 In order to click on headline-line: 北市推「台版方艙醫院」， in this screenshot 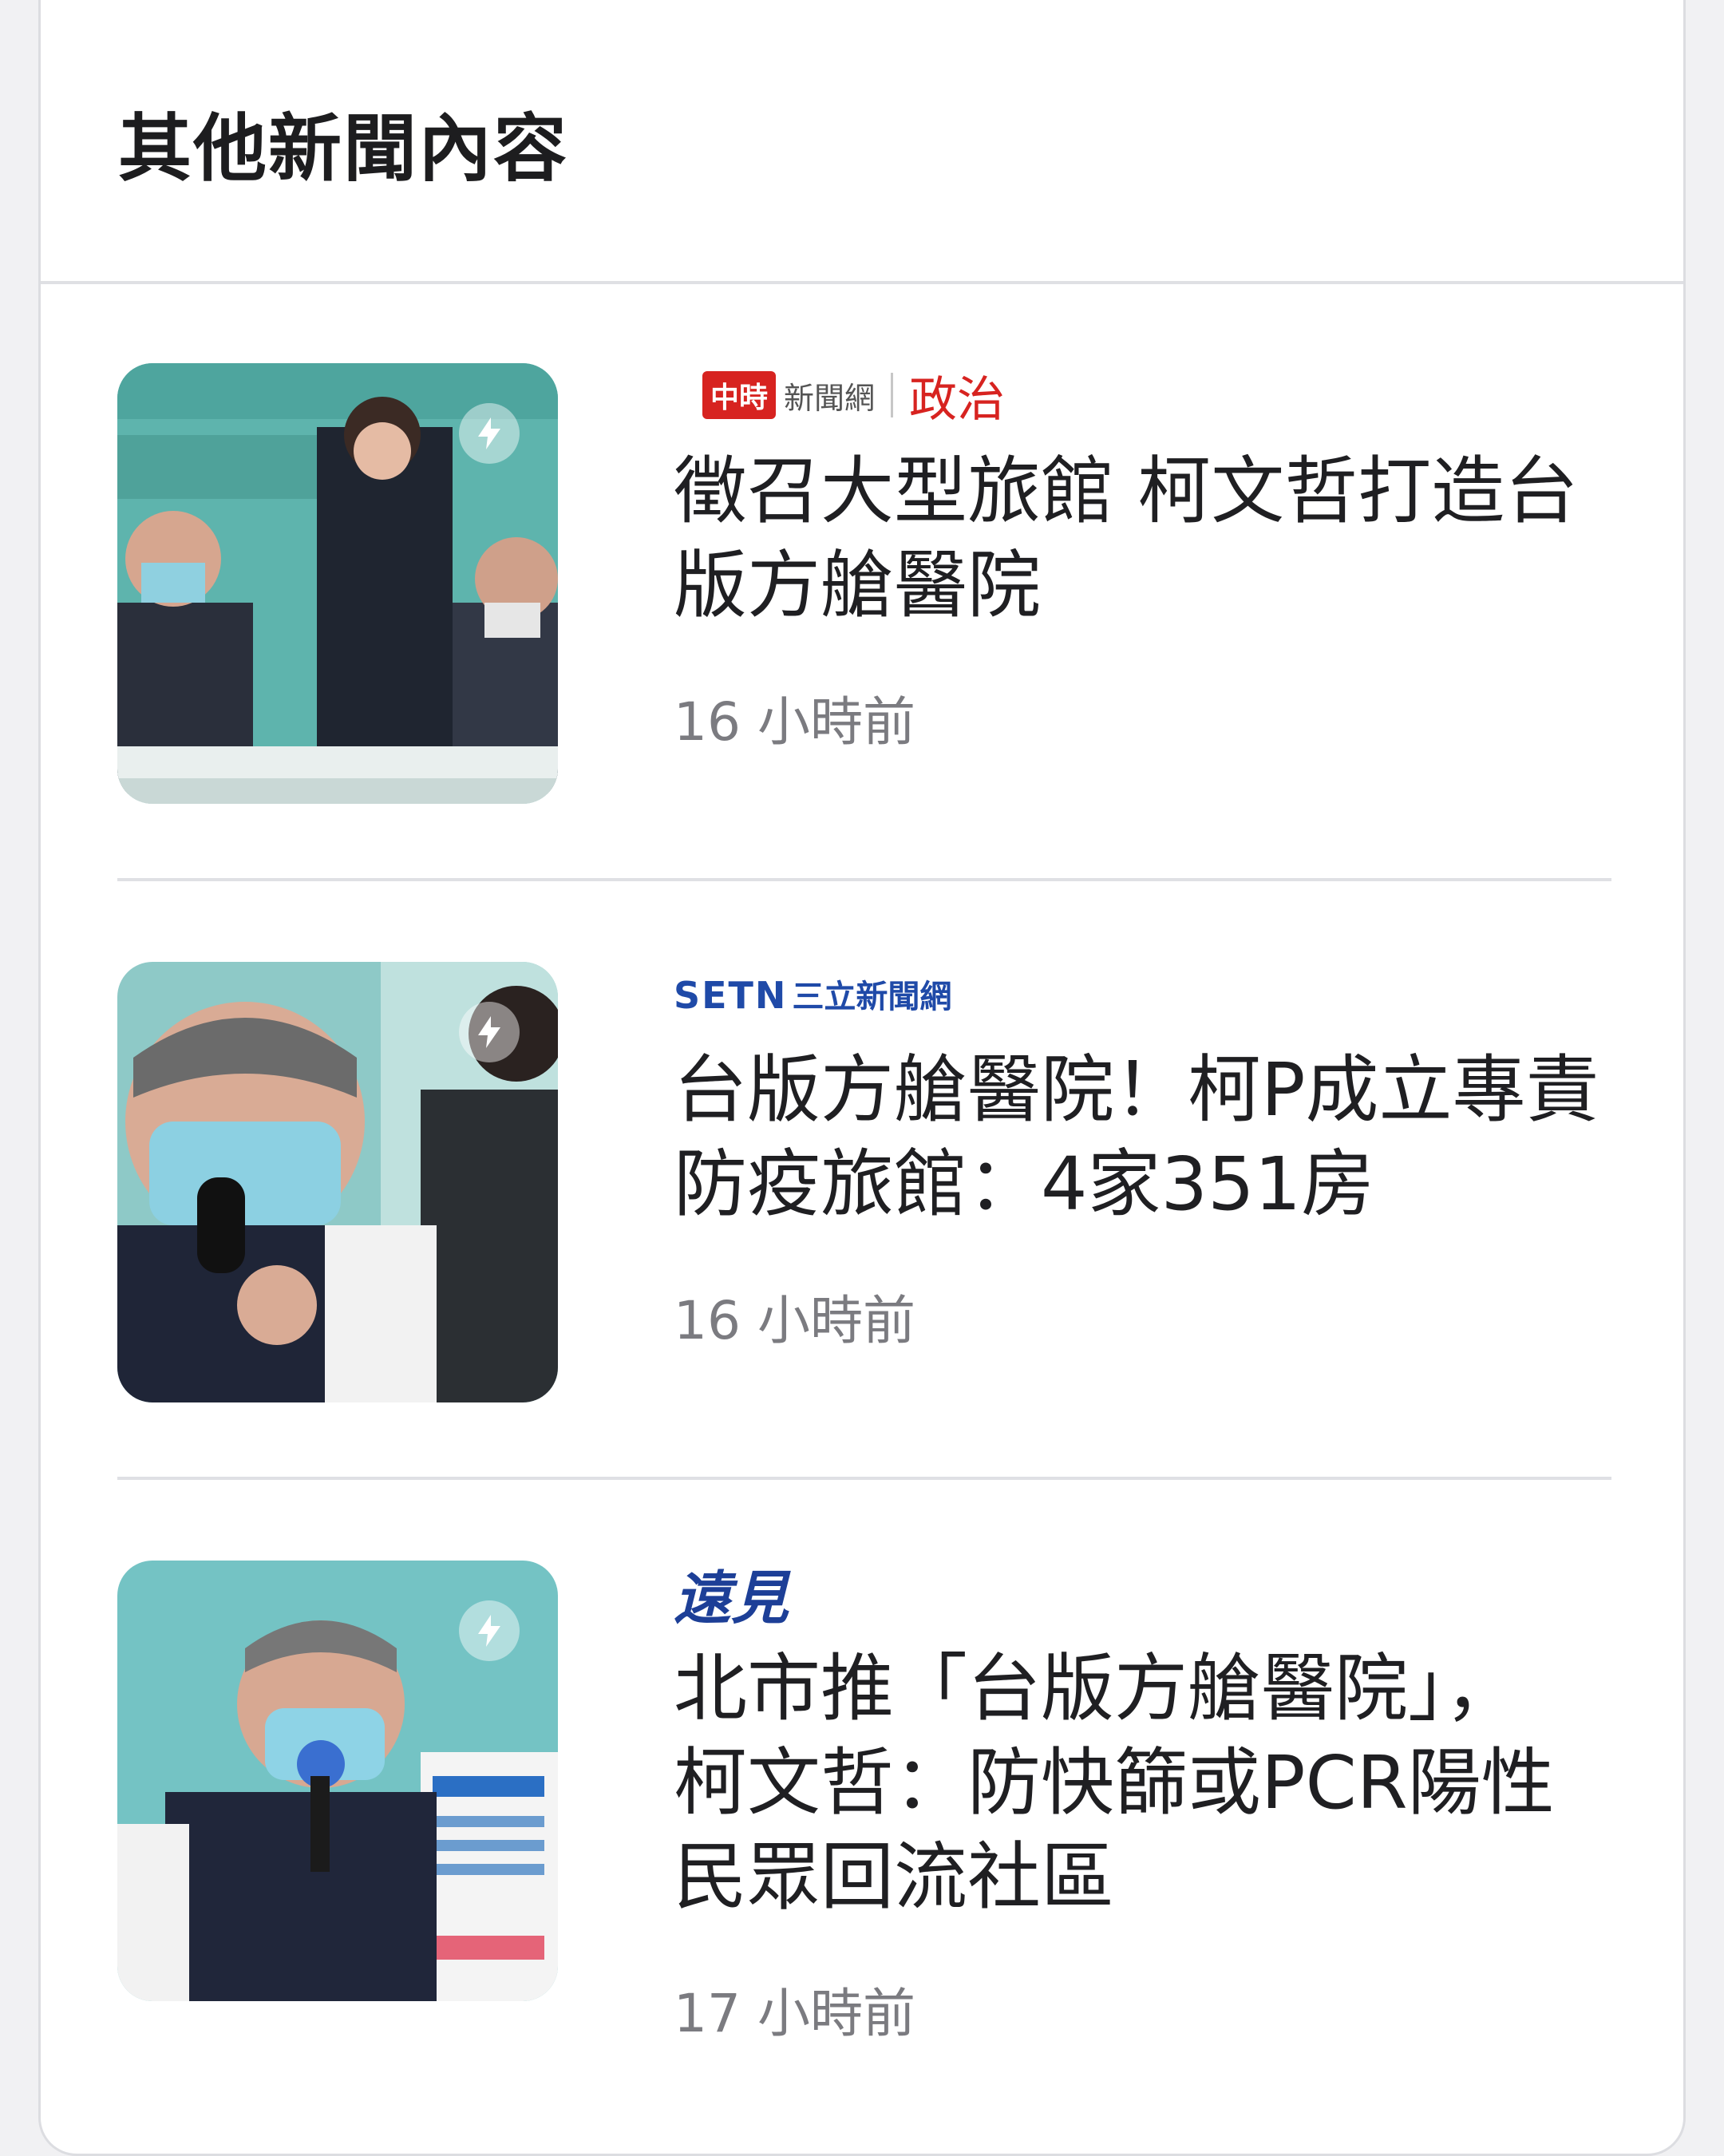, I will do `click(1096, 1688)`.